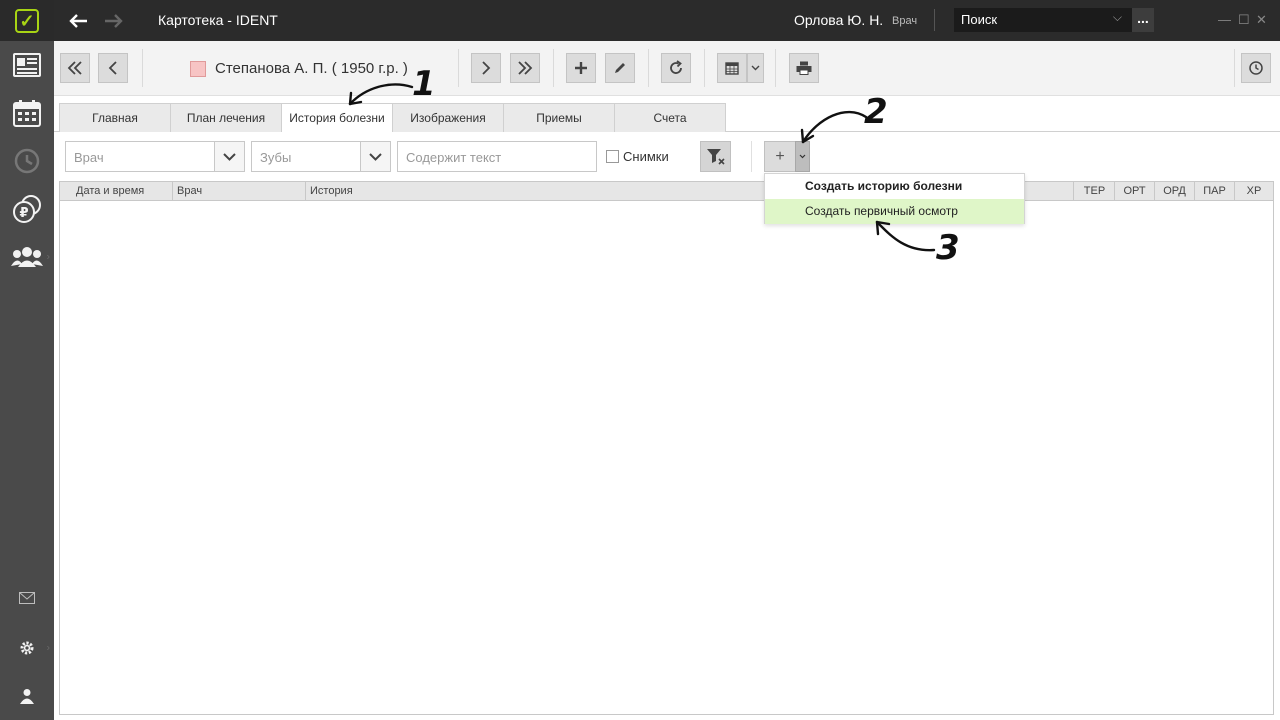  I want to click on doctor-filter-dropdown, so click(229, 156).